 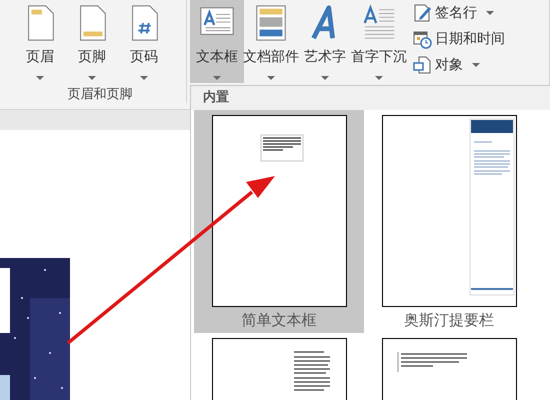 I want to click on gallery-label: 简单文本框, so click(x=279, y=320).